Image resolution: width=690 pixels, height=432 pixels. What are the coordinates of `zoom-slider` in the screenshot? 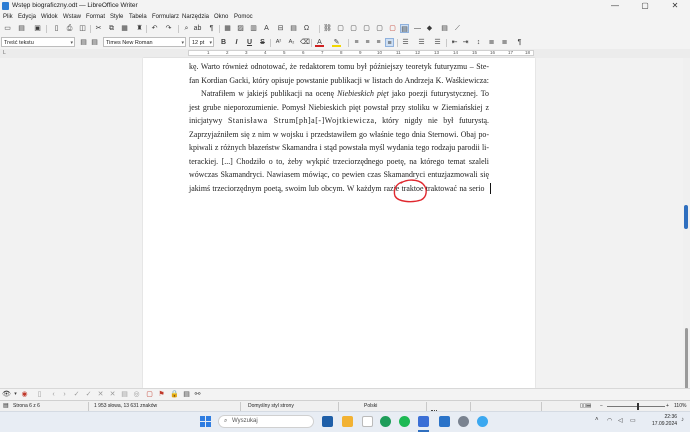 It's located at (636, 406).